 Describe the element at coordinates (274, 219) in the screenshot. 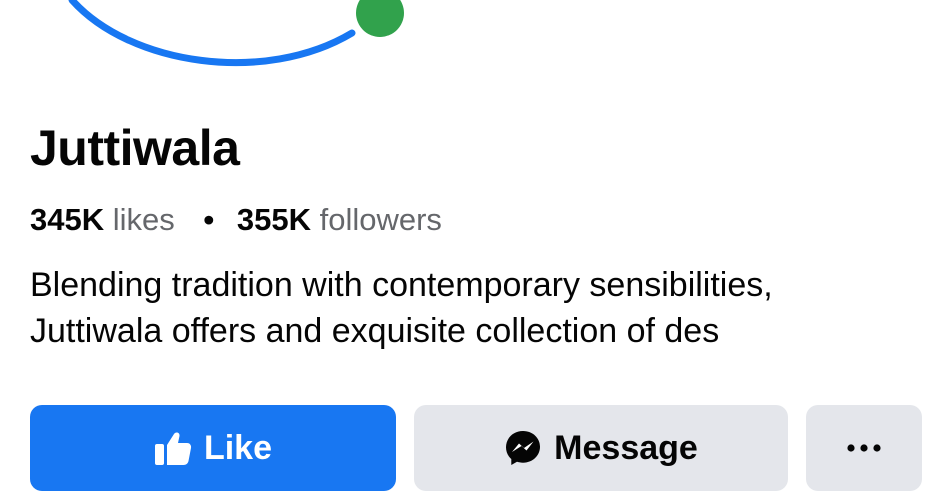

I see `followers-count: 355K` at that location.